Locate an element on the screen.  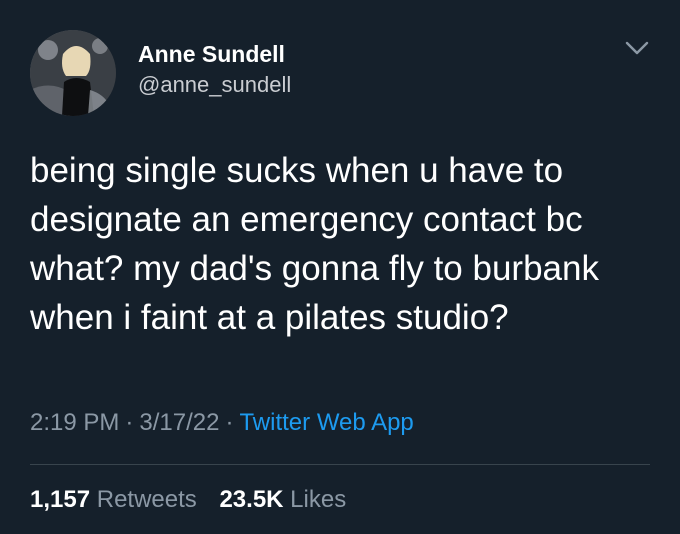
retweets-label: Retweets is located at coordinates (146, 499).